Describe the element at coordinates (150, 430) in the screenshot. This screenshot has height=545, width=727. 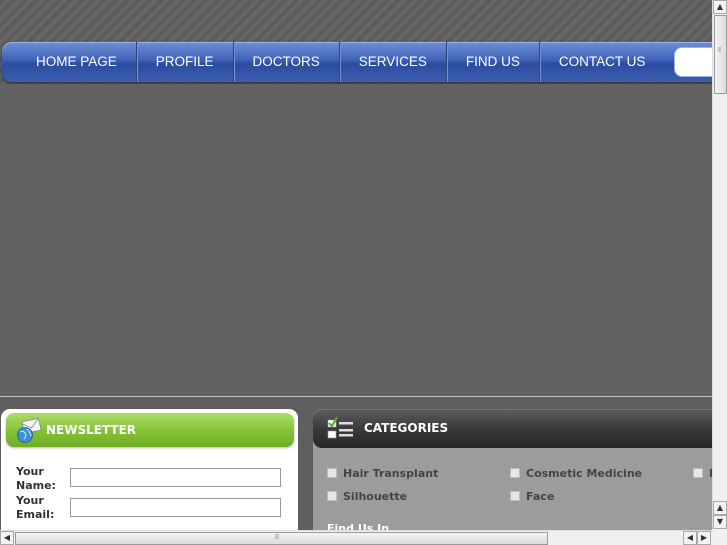
I see `newsletter-header: NEWSLETTER` at that location.